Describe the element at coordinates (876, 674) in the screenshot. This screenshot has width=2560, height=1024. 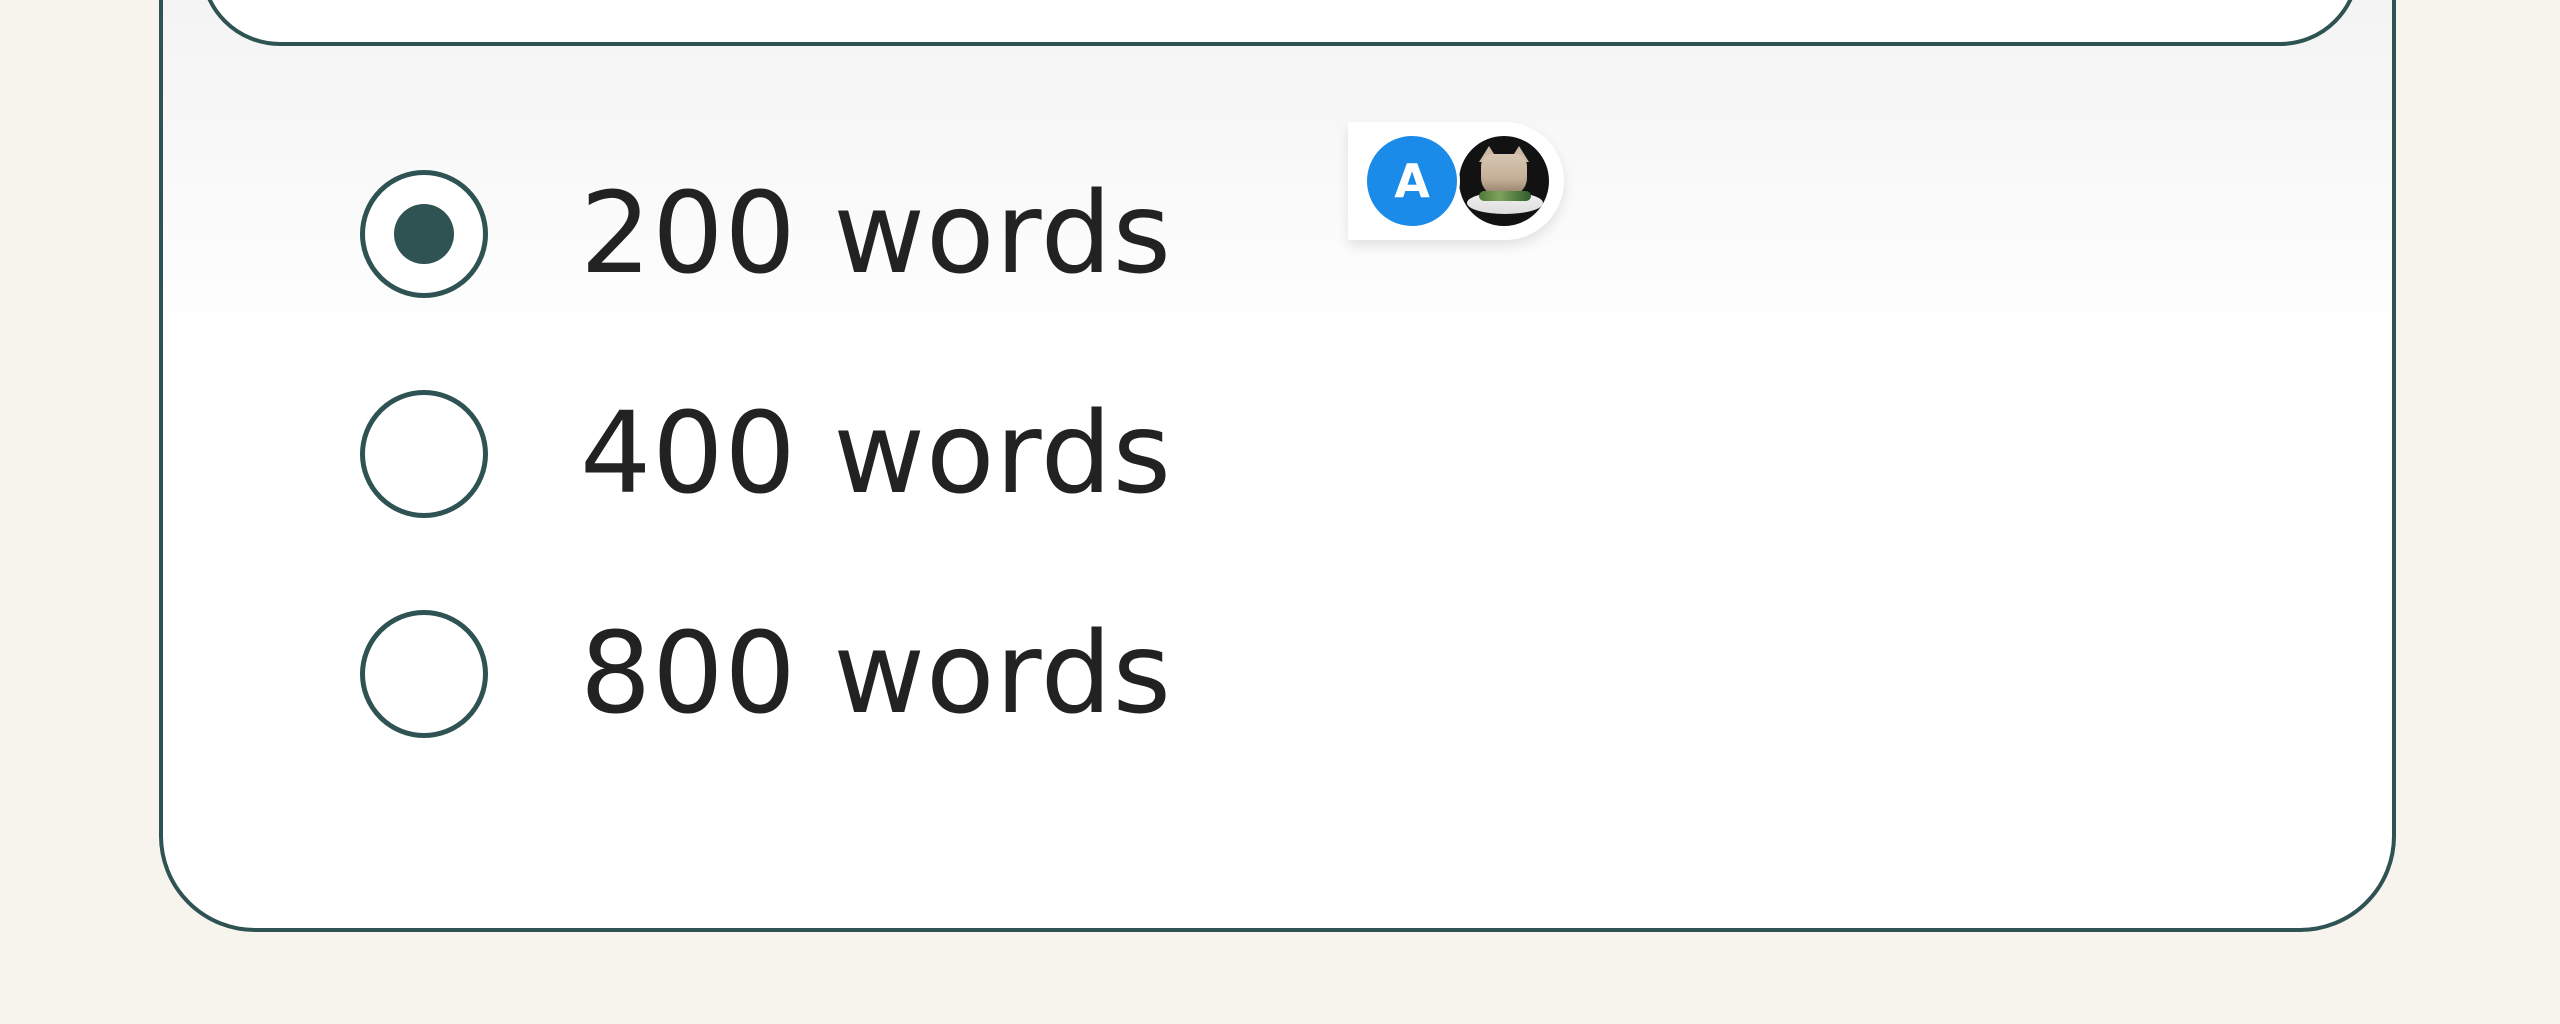
I see `radio-option-label: 800 words` at that location.